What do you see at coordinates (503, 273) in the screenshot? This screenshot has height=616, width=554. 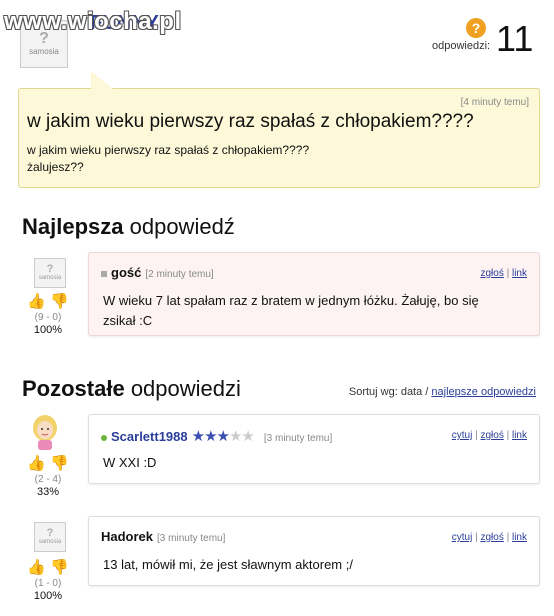 I see `answer-links: zgłoś | link` at bounding box center [503, 273].